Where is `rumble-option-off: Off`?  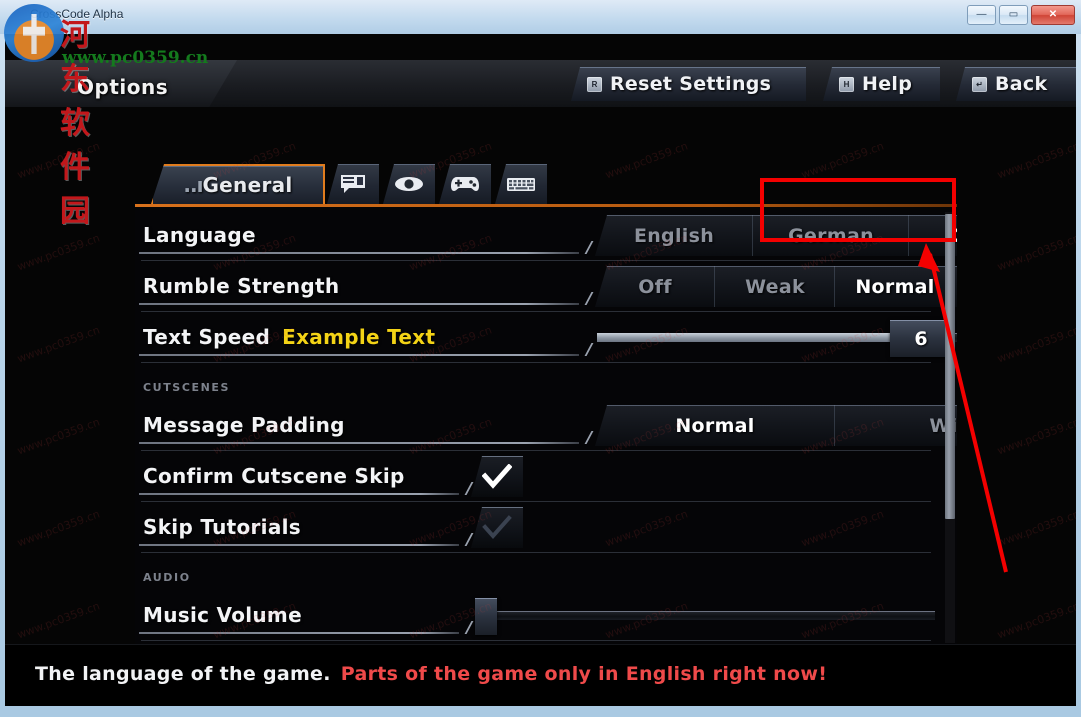 rumble-option-off: Off is located at coordinates (655, 286).